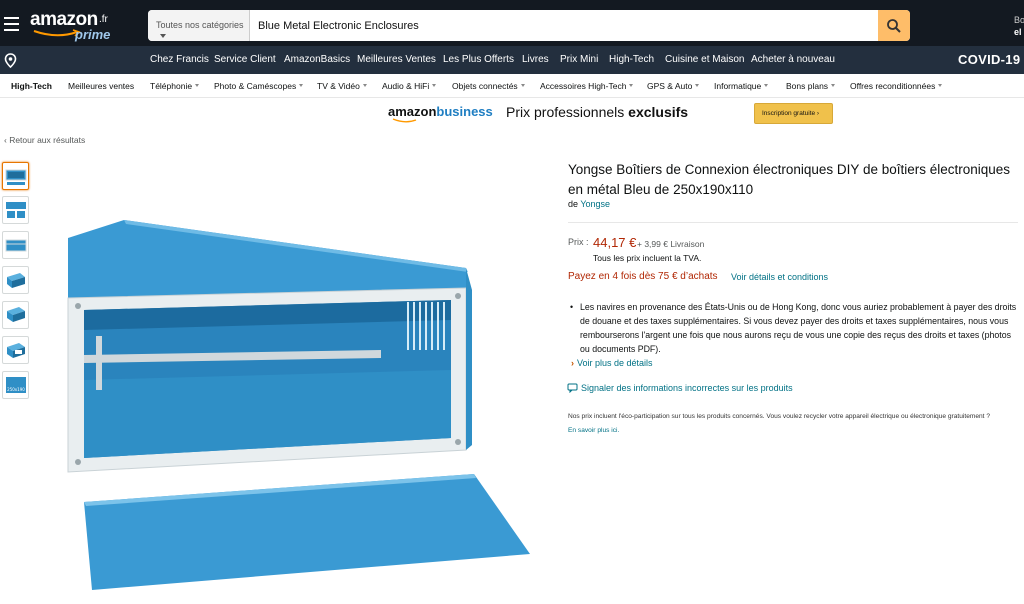 Image resolution: width=1024 pixels, height=604 pixels. What do you see at coordinates (578, 242) in the screenshot?
I see `price-label: Prix :` at bounding box center [578, 242].